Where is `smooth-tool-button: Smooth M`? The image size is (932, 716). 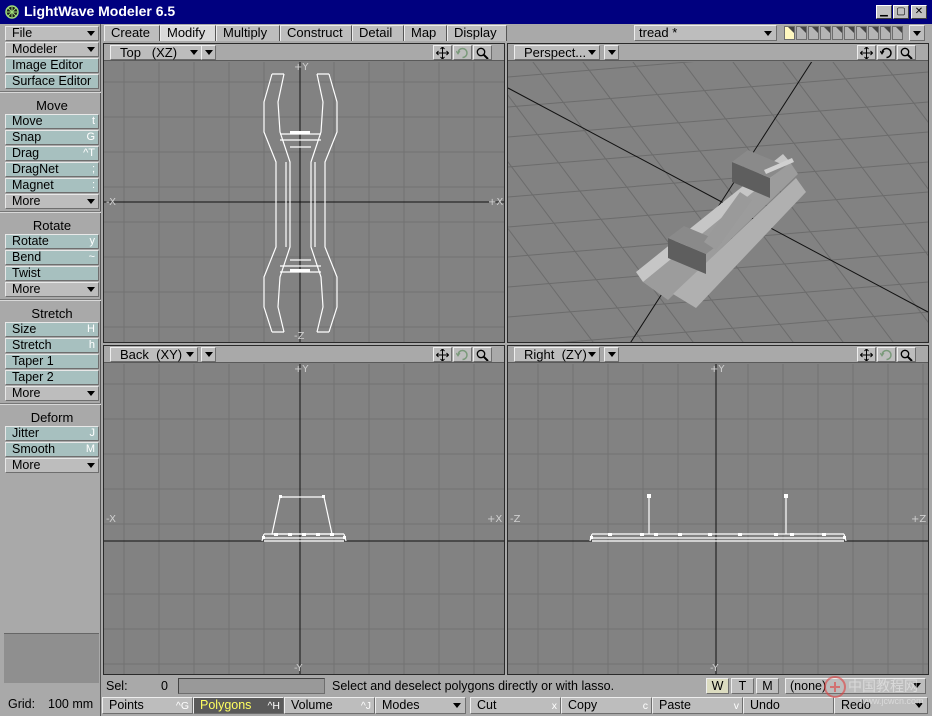
smooth-tool-button: Smooth M is located at coordinates (52, 449).